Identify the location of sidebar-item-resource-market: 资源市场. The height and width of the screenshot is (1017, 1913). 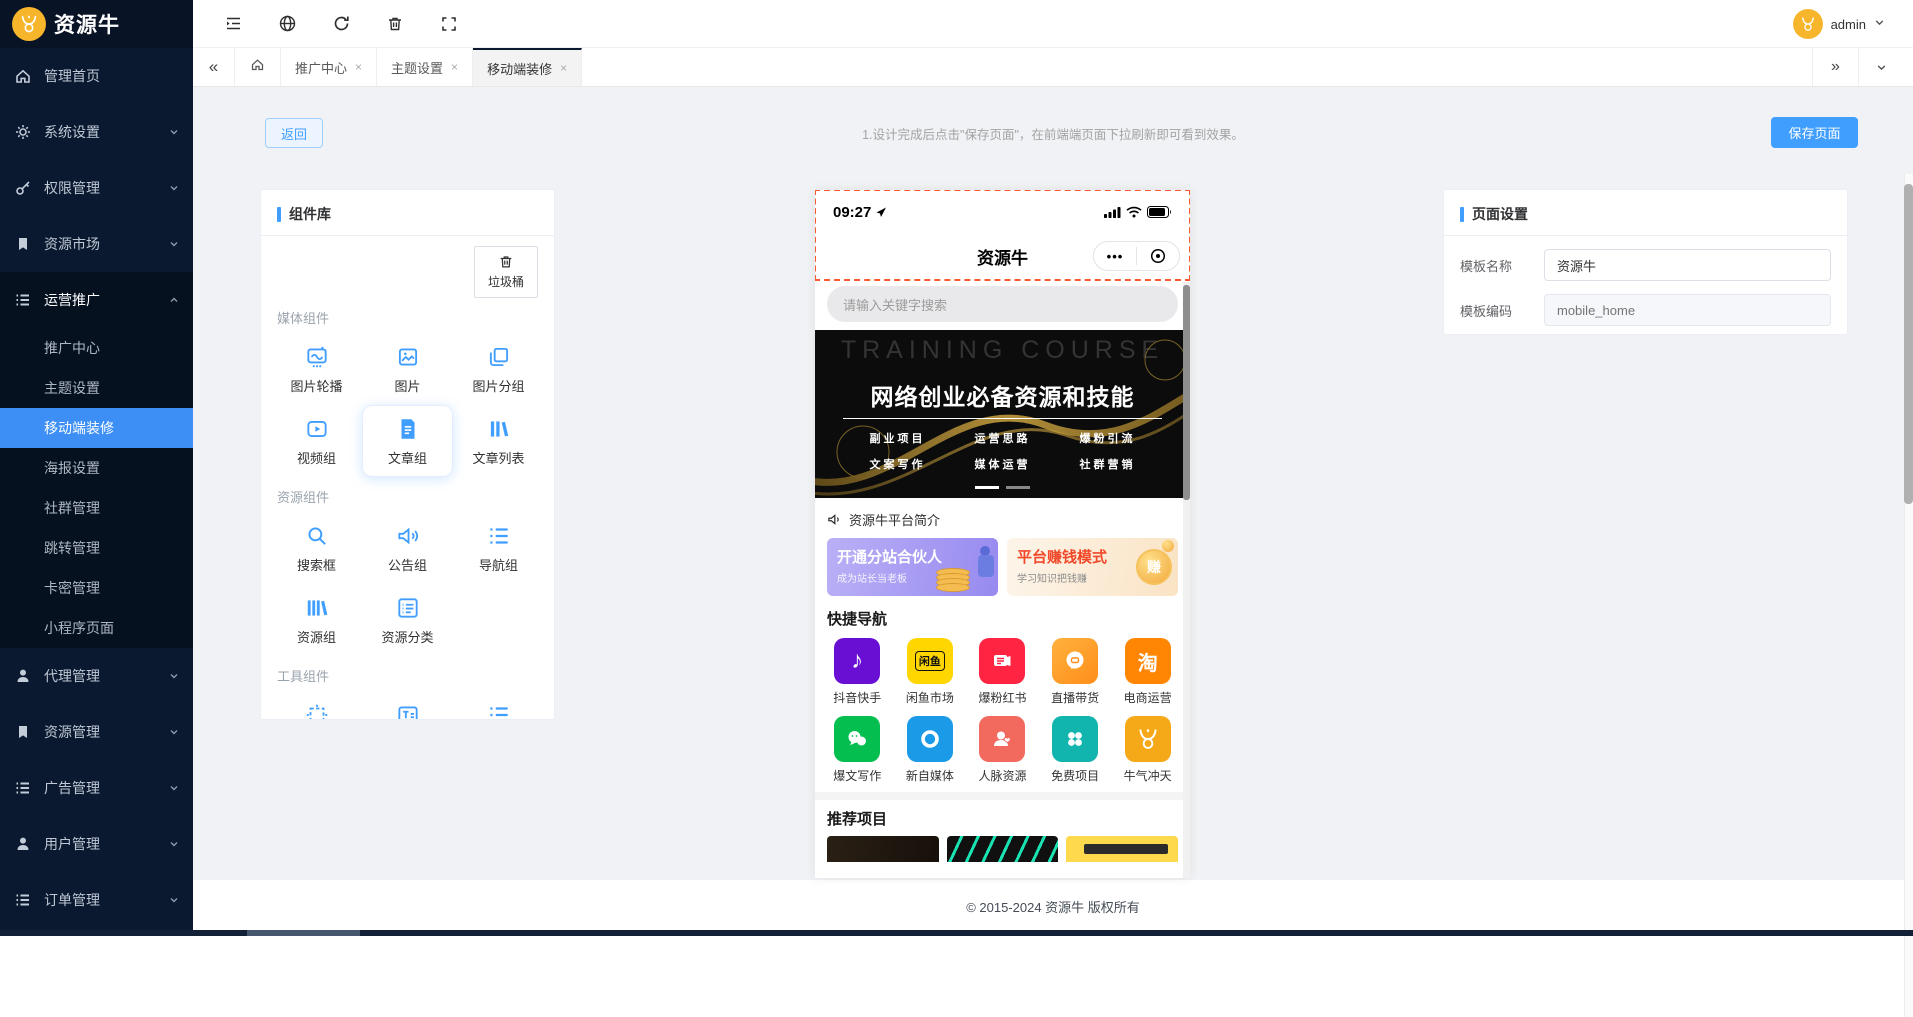
(96, 244).